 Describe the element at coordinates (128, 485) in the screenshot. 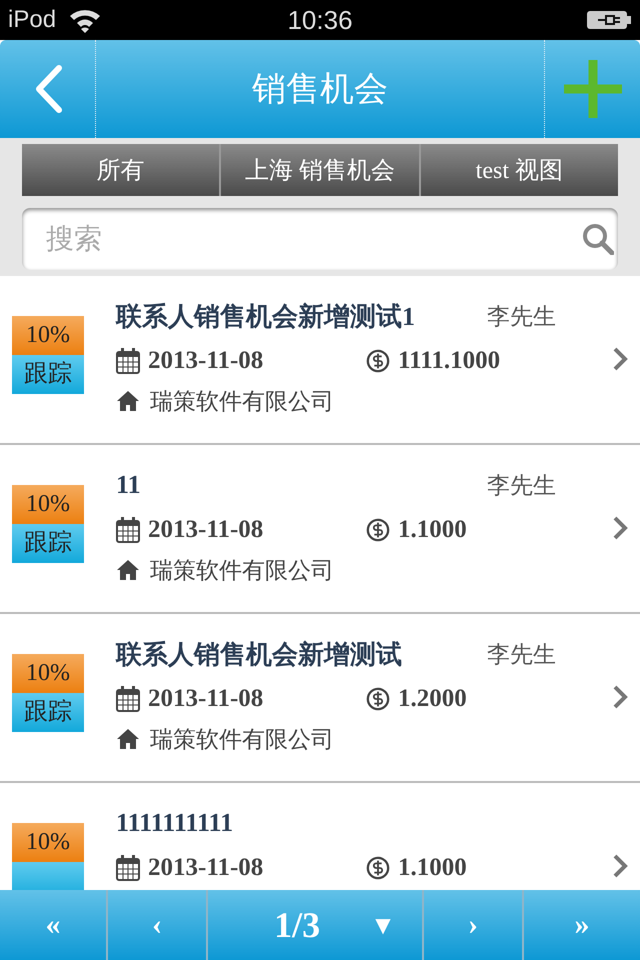

I see `opportunity-title: 11` at that location.